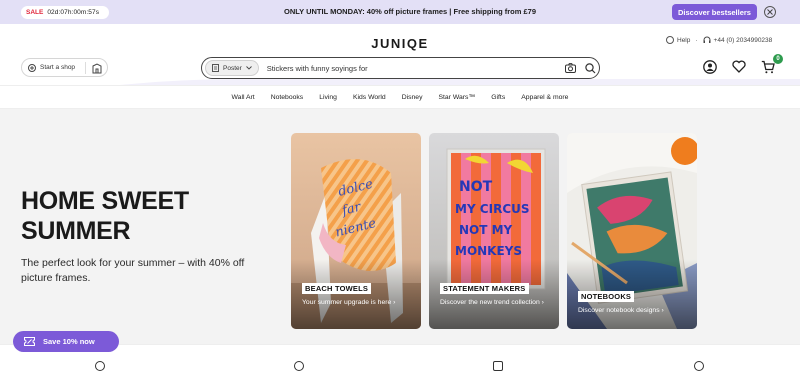 This screenshot has width=800, height=371. I want to click on start-shop-button: Start a shop, so click(64, 67).